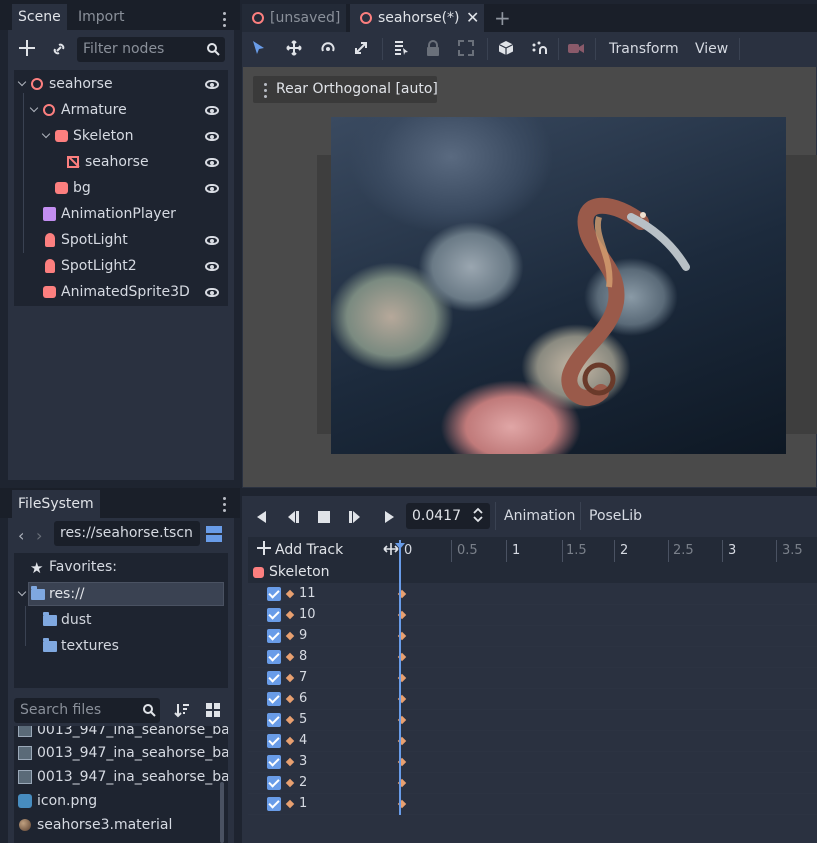 This screenshot has height=843, width=817. What do you see at coordinates (532, 615) in the screenshot?
I see `track-row: 10` at bounding box center [532, 615].